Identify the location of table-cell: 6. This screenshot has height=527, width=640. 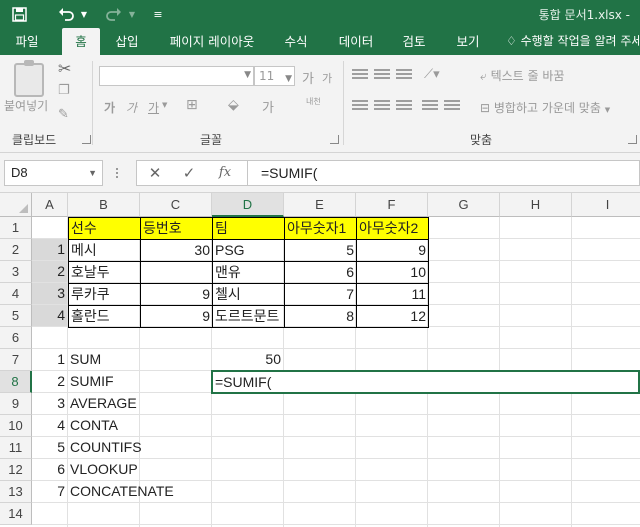
(320, 272).